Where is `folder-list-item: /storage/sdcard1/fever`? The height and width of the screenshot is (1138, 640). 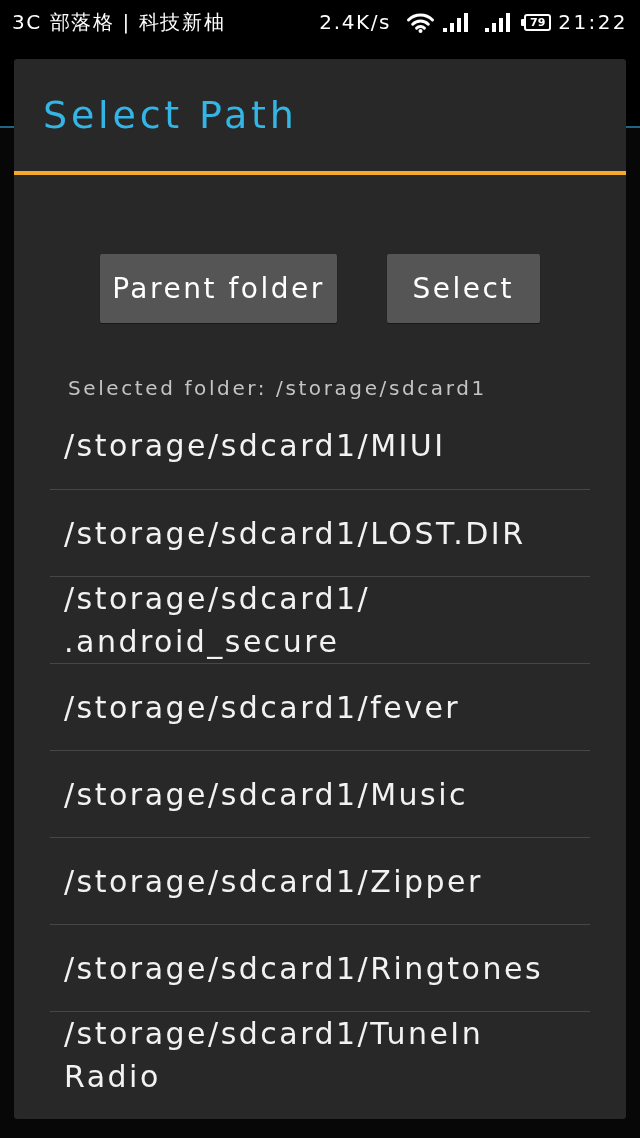 folder-list-item: /storage/sdcard1/fever is located at coordinates (320, 706).